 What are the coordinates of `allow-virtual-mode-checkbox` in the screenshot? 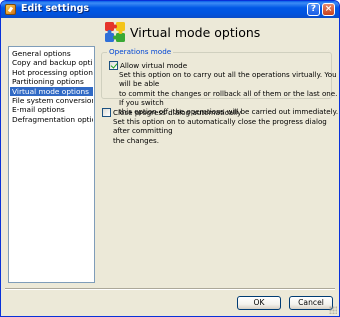 It's located at (113, 65).